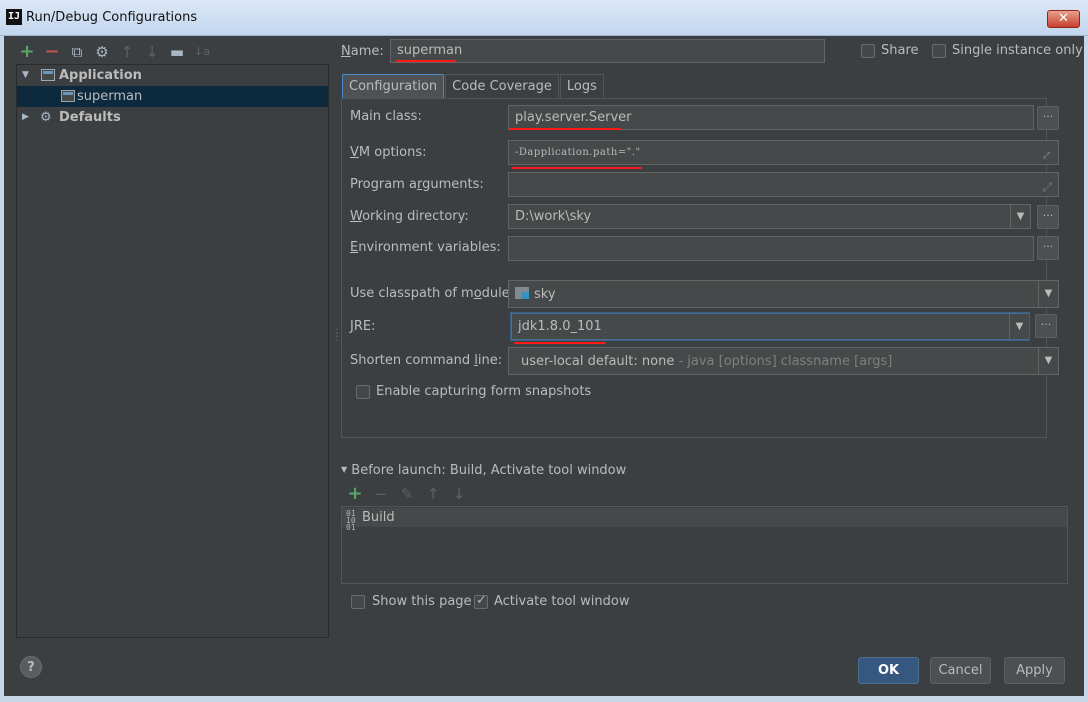 This screenshot has height=702, width=1088. What do you see at coordinates (522, 293) in the screenshot?
I see `module-icon` at bounding box center [522, 293].